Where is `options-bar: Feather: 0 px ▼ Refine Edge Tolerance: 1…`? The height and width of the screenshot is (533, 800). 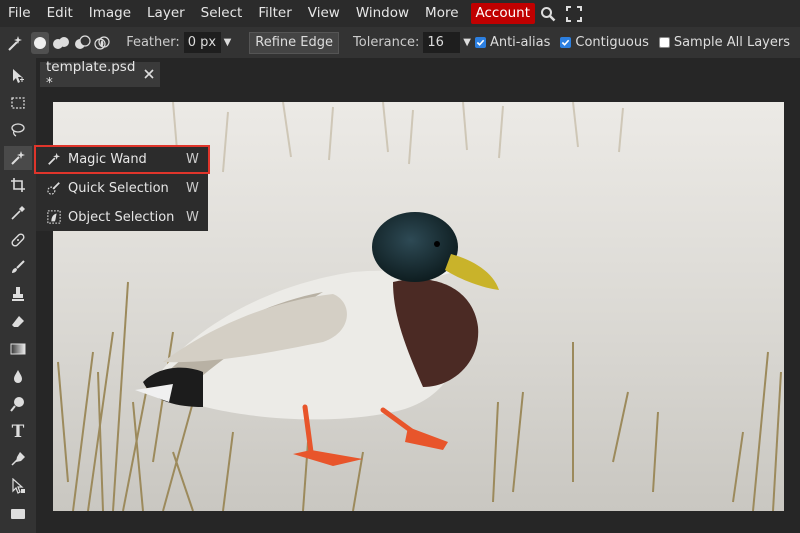
options-bar: Feather: 0 px ▼ Refine Edge Tolerance: 1… is located at coordinates (400, 42).